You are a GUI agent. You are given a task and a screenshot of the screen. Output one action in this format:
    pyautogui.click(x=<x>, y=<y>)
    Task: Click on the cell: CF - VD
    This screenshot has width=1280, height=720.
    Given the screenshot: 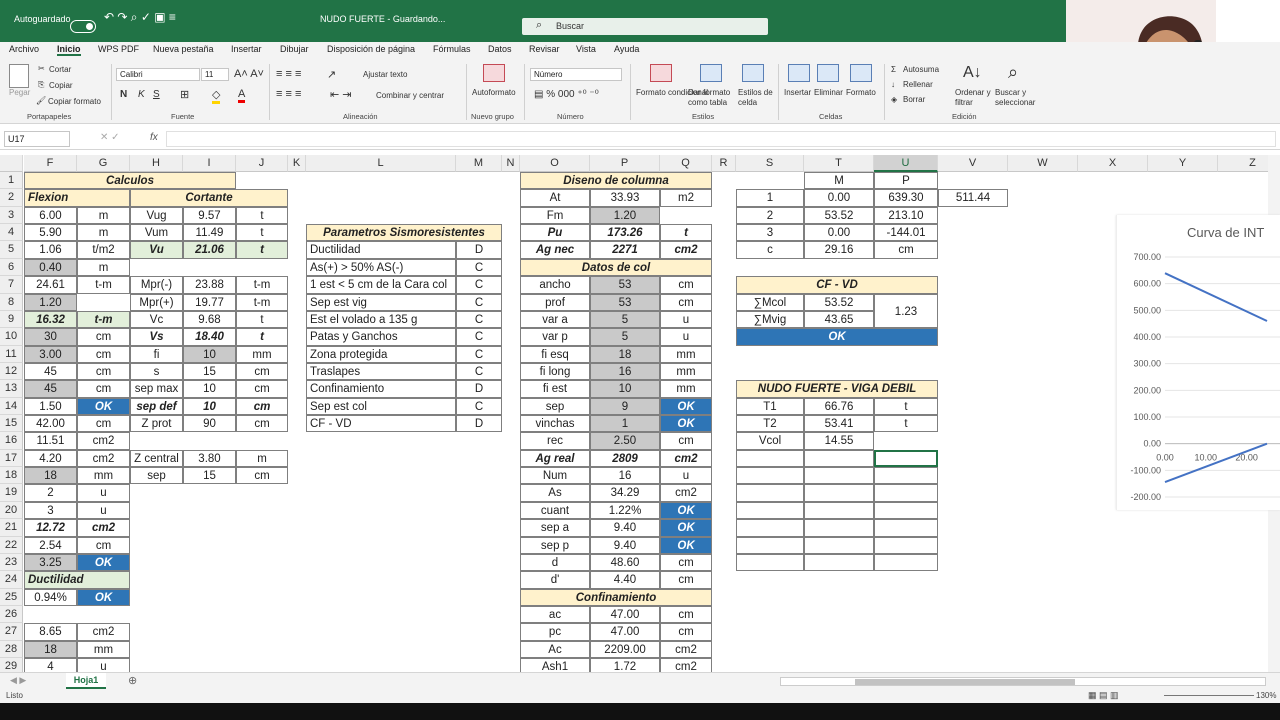 What is the action you would take?
    pyautogui.click(x=381, y=424)
    